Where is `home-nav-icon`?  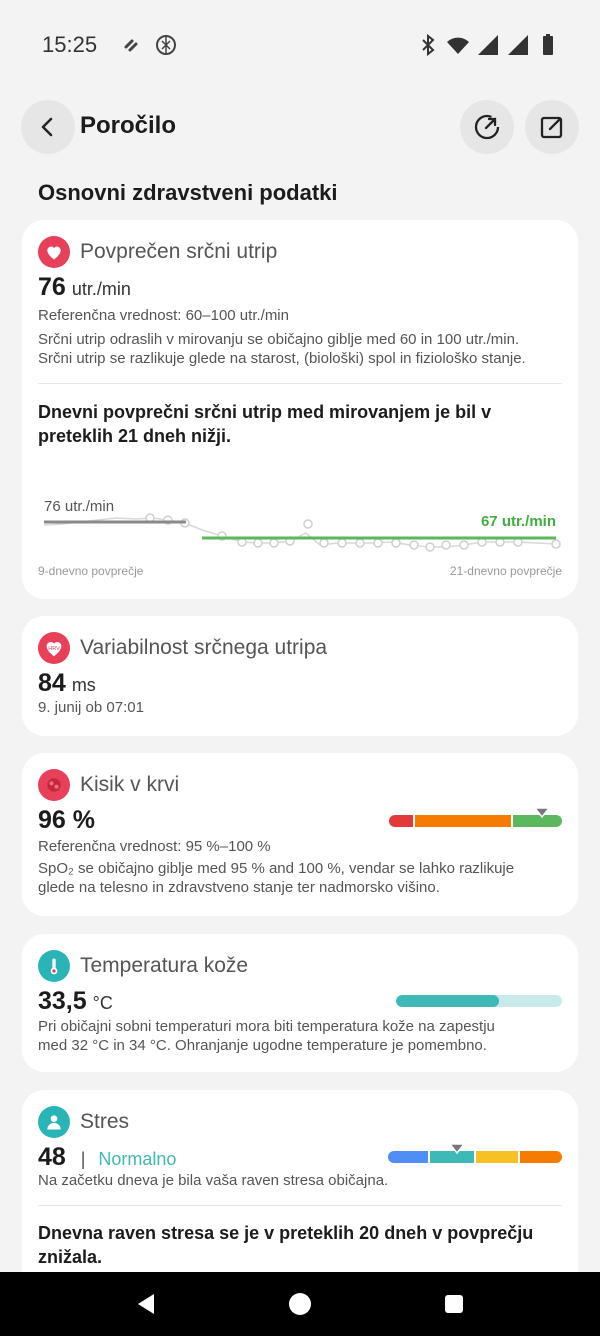 home-nav-icon is located at coordinates (300, 1304).